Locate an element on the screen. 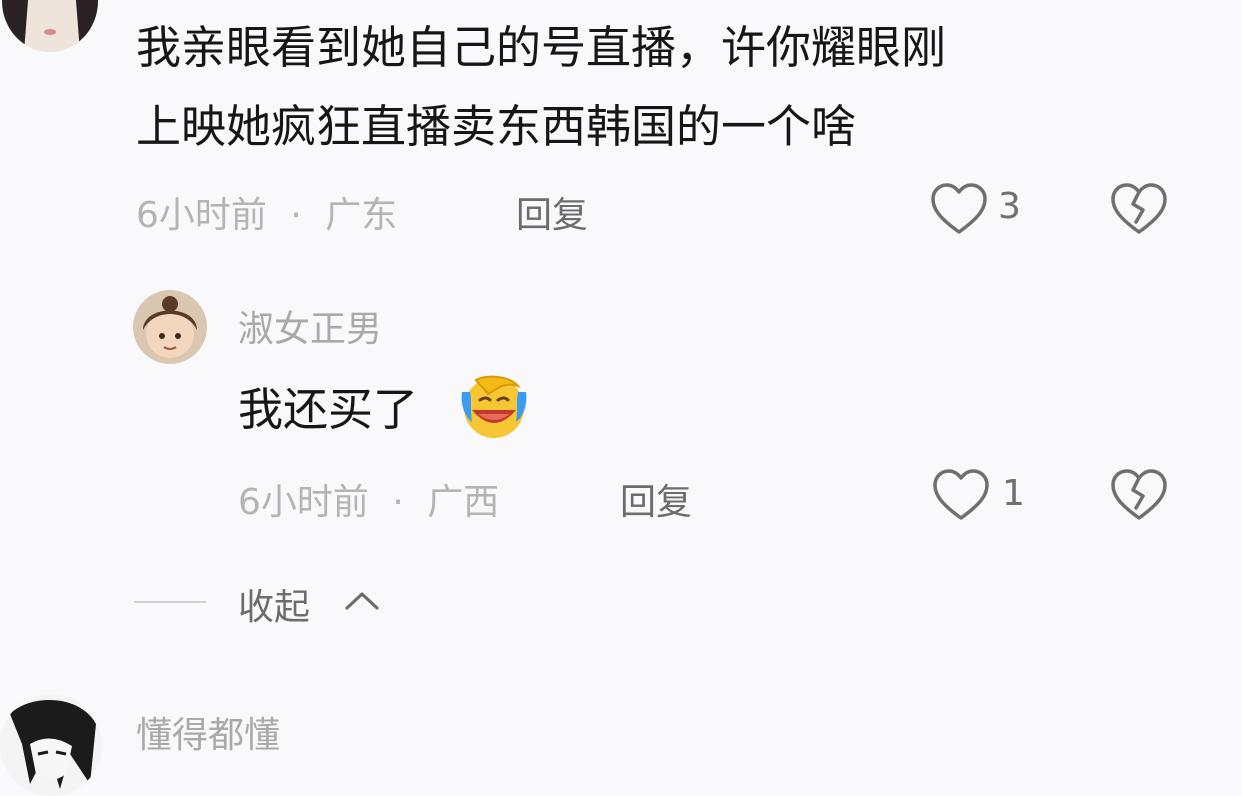  reply-meta: 6小时前 · 广西 is located at coordinates (368, 499).